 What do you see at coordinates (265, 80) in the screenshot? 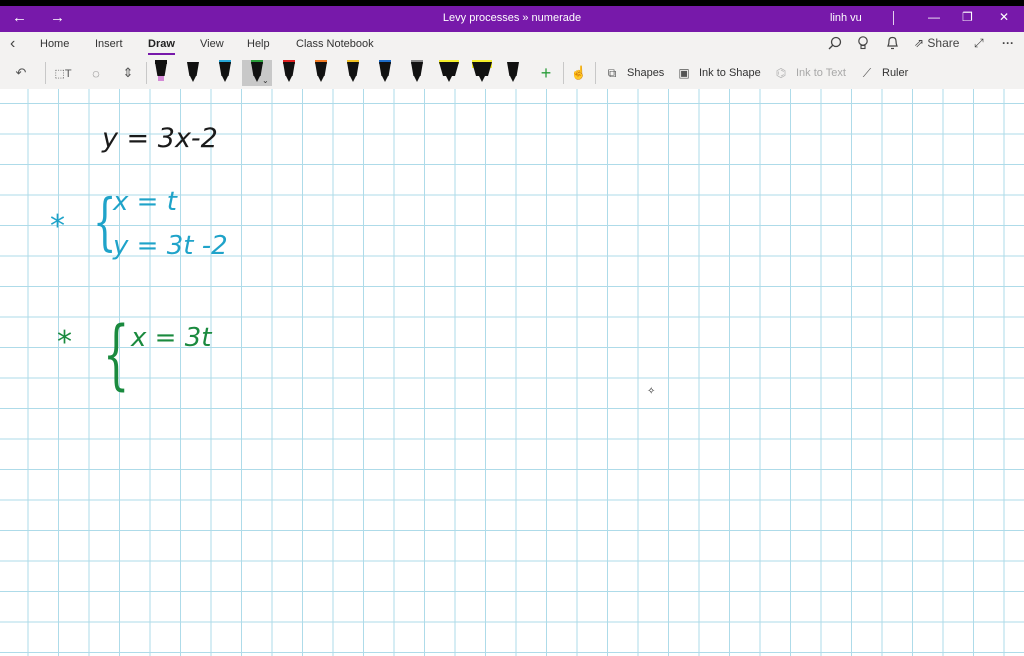
I see `chevron-down-icon: ⌄` at bounding box center [265, 80].